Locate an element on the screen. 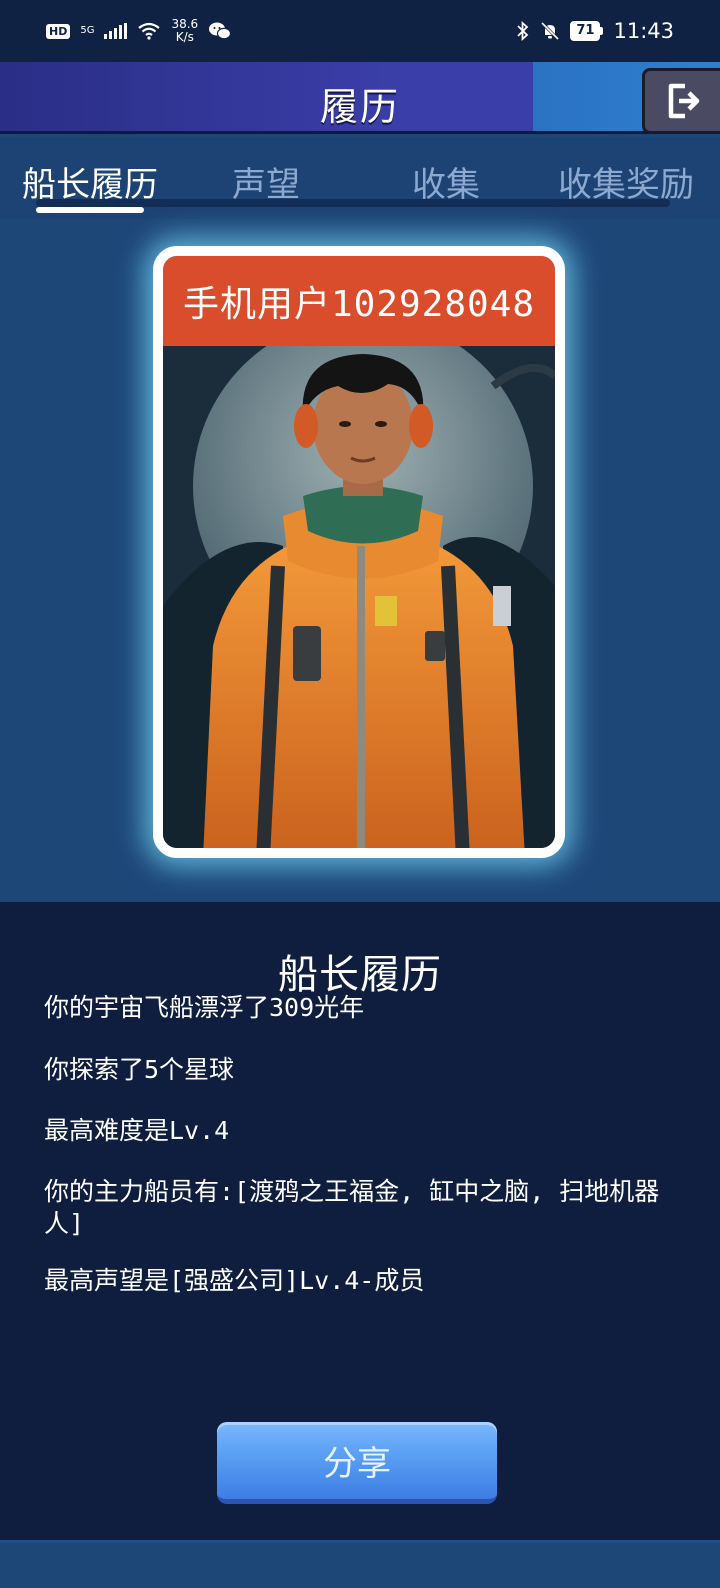 The height and width of the screenshot is (1588, 720). captain-name: 手机用户102928048 is located at coordinates (359, 301).